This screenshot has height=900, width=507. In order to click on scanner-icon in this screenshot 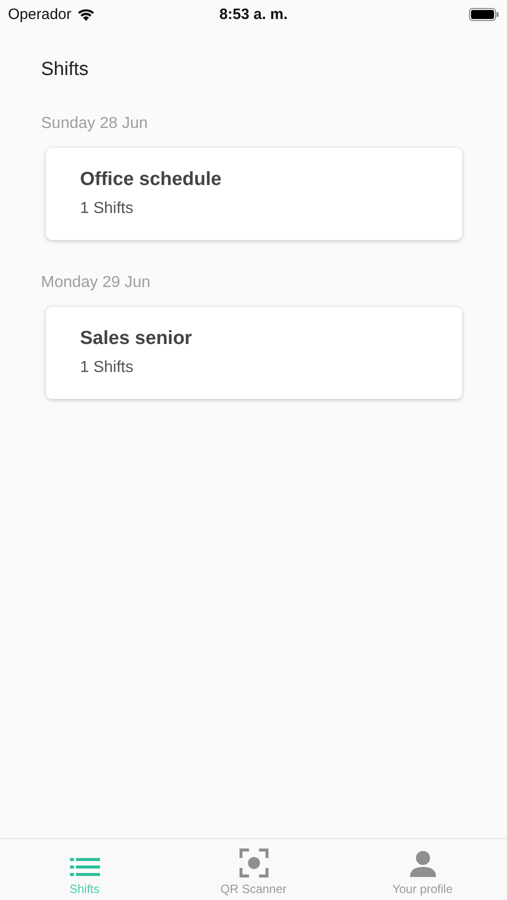, I will do `click(253, 863)`.